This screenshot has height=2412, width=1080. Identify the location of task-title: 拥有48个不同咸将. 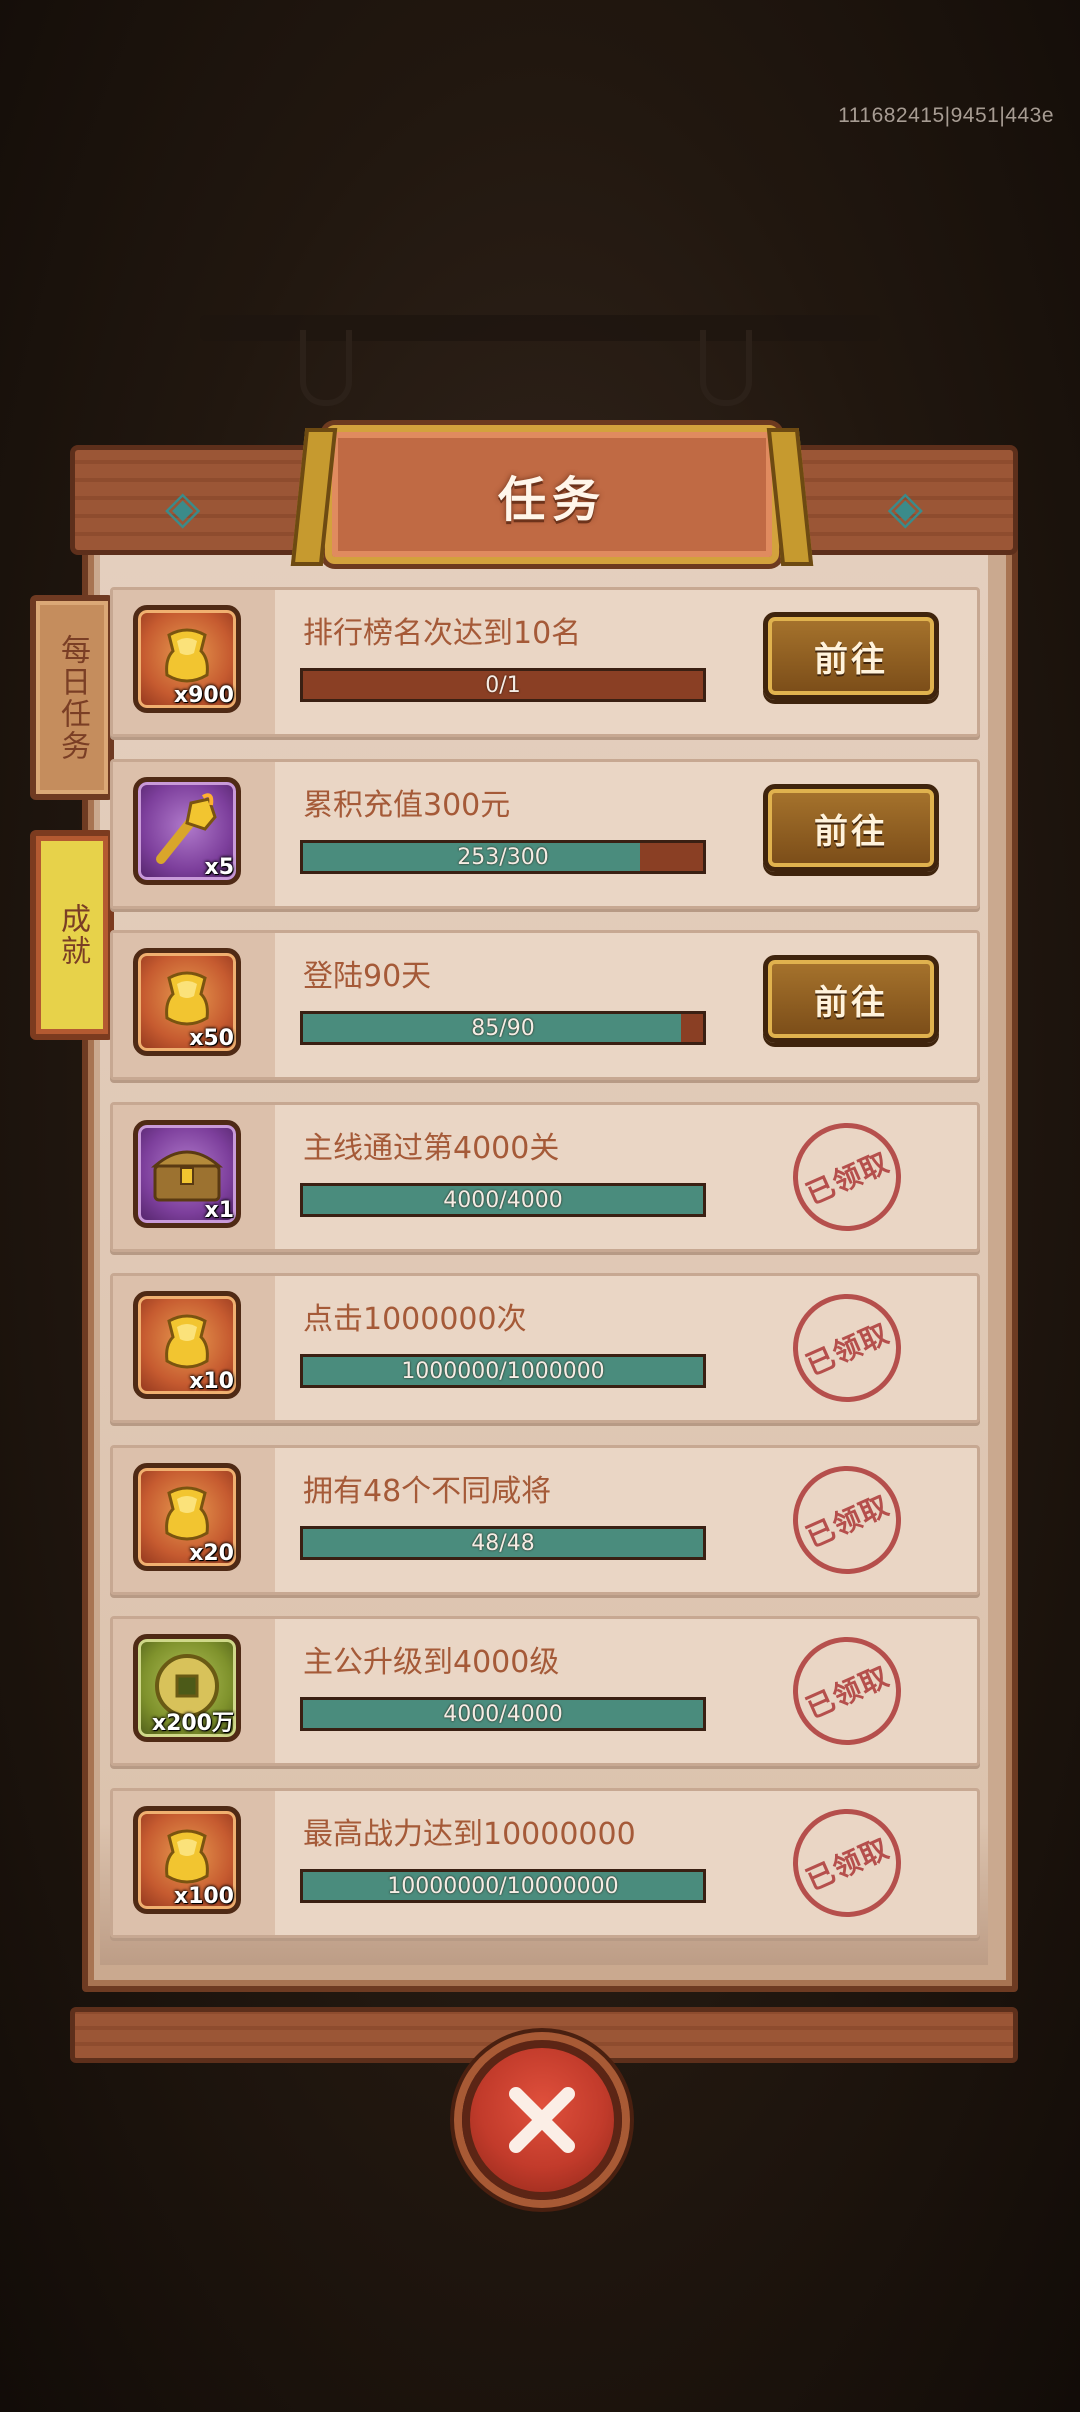
(427, 1491).